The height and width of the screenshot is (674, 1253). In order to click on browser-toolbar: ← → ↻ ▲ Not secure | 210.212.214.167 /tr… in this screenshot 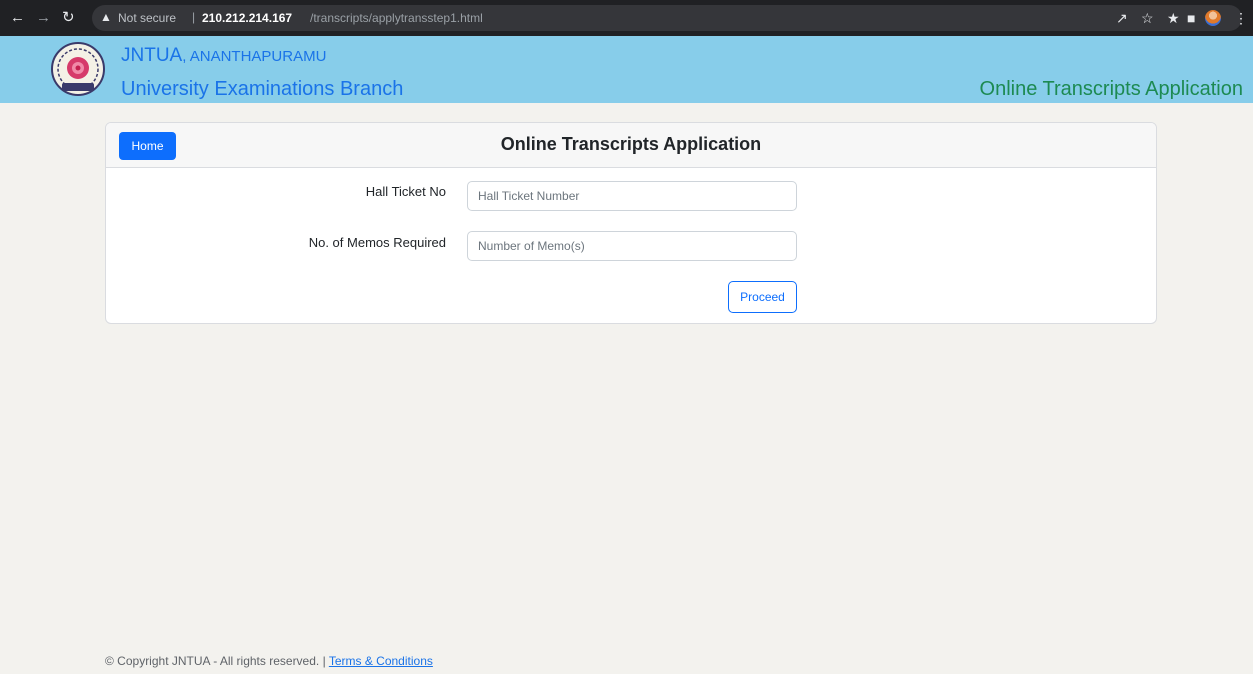, I will do `click(626, 18)`.